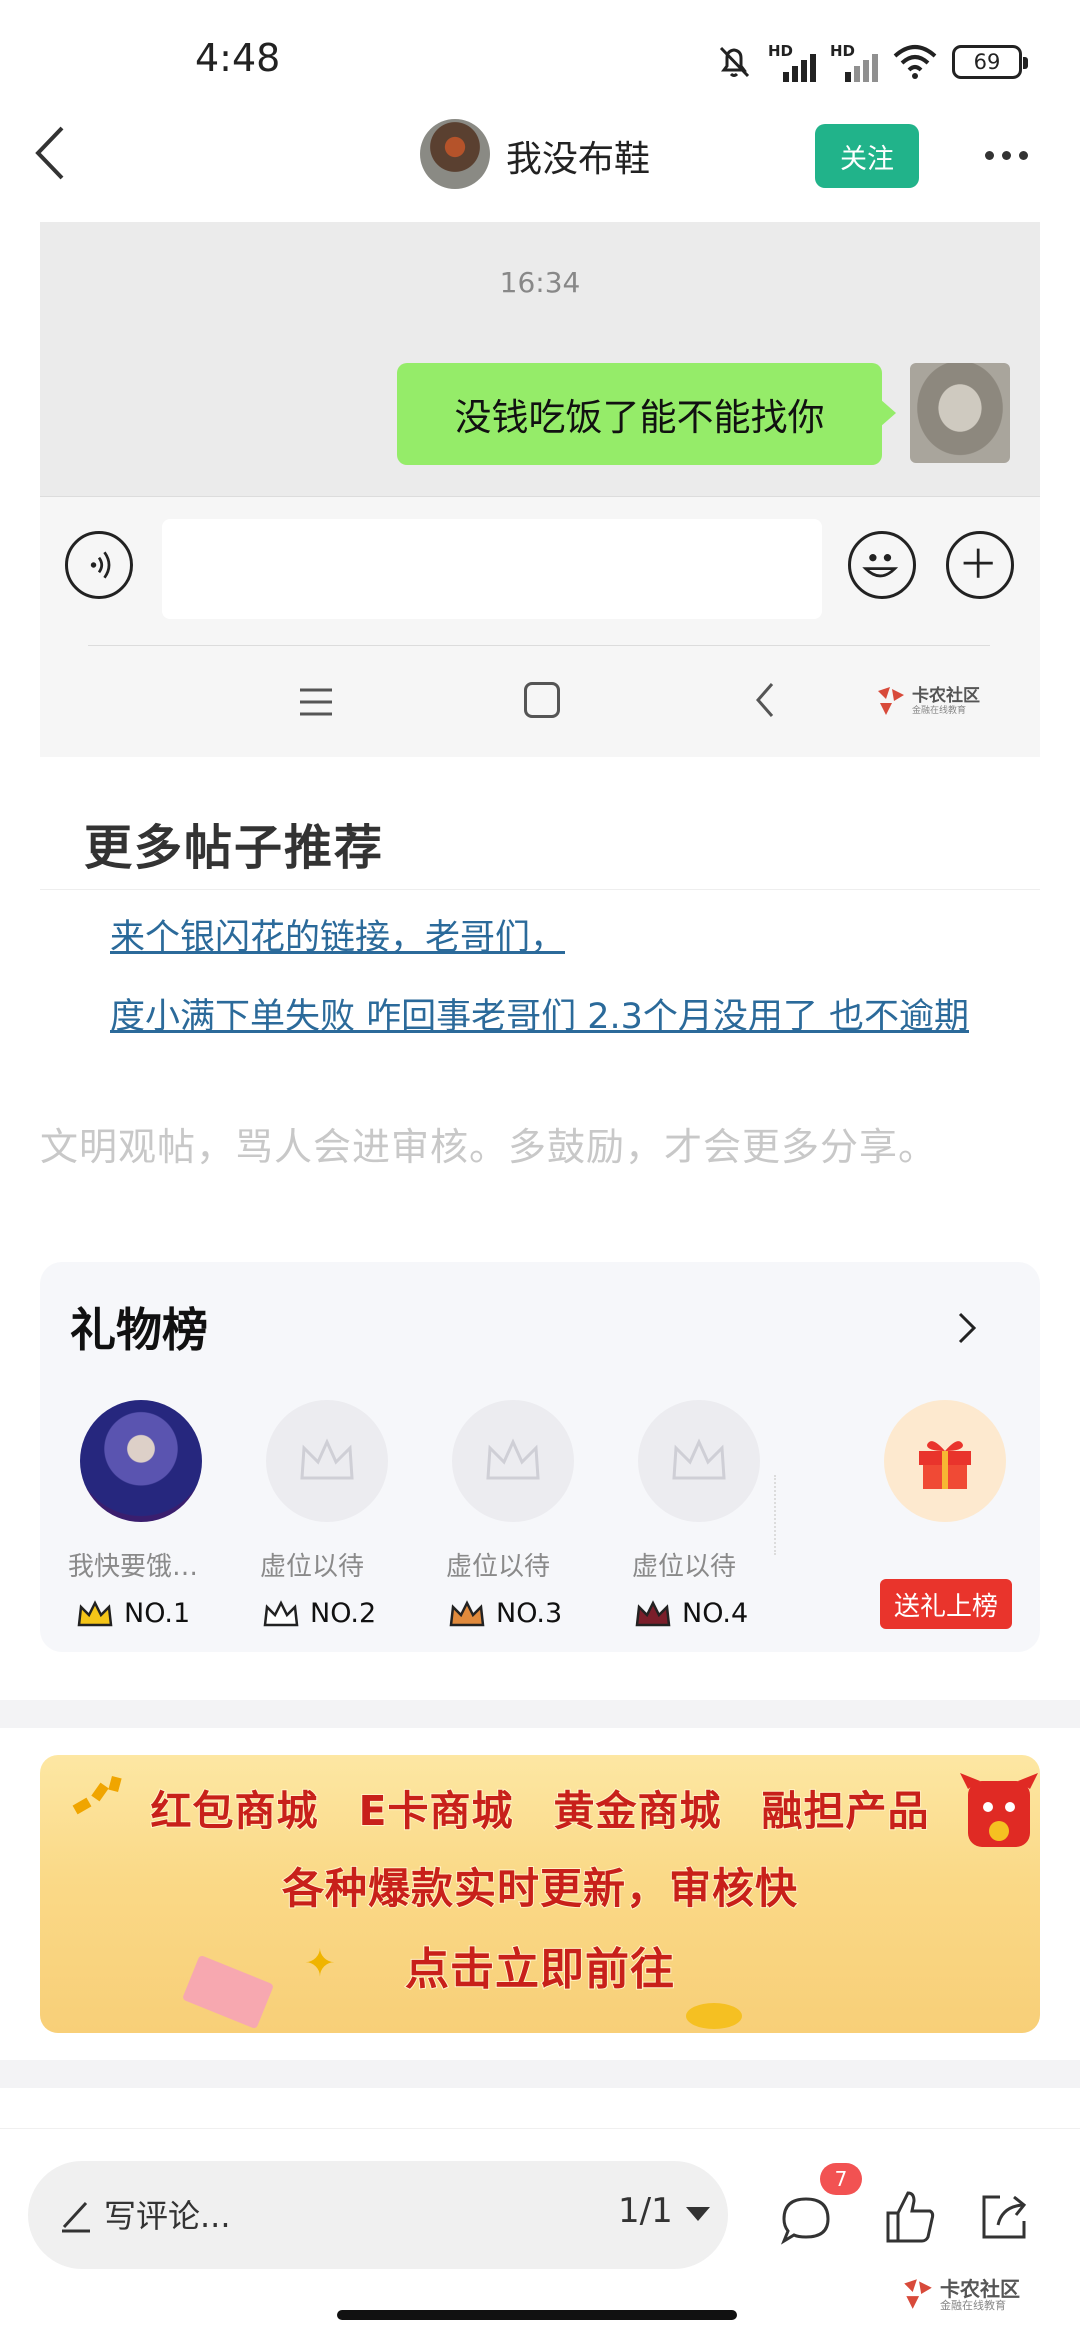 Image resolution: width=1080 pixels, height=2340 pixels. What do you see at coordinates (76, 2217) in the screenshot?
I see `pencil-icon` at bounding box center [76, 2217].